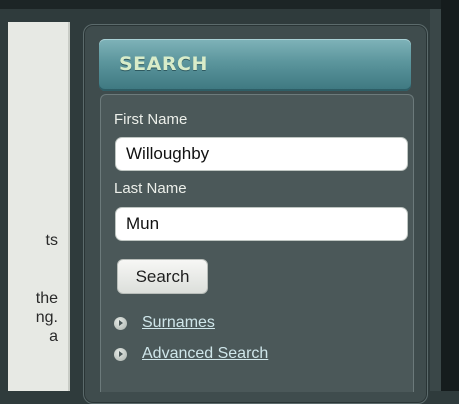  What do you see at coordinates (51, 240) in the screenshot?
I see `content-text-fragment: ts` at bounding box center [51, 240].